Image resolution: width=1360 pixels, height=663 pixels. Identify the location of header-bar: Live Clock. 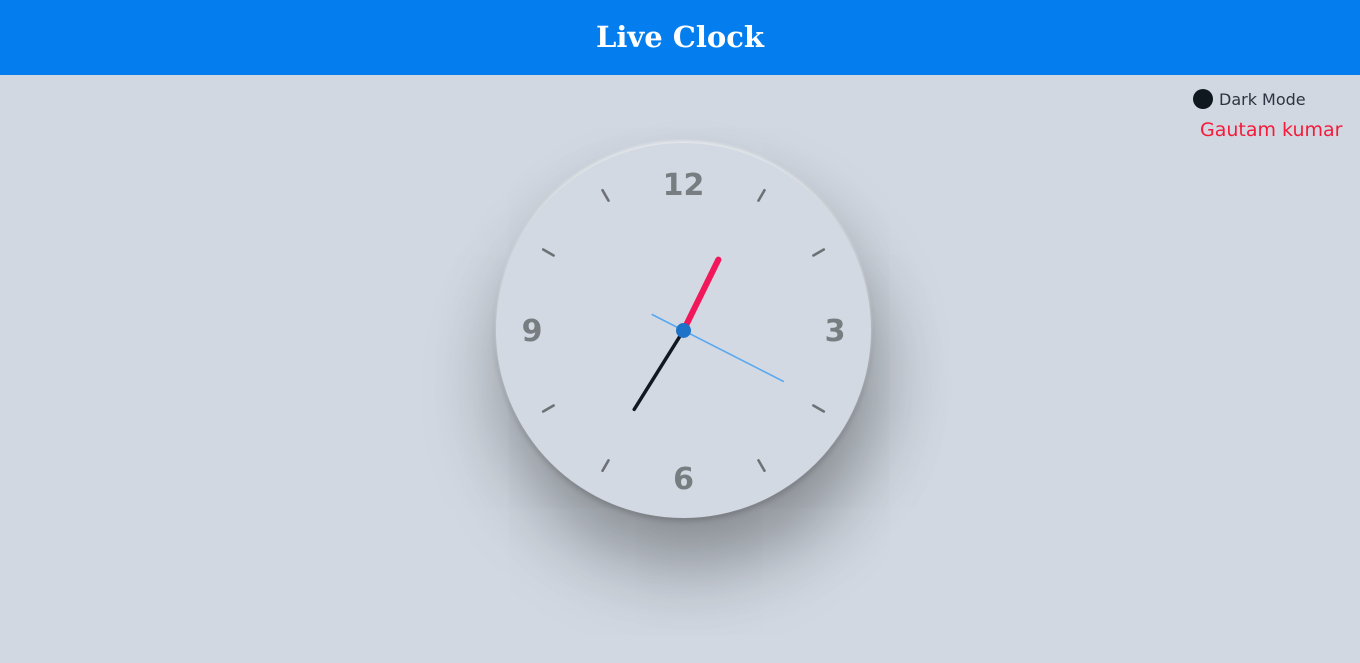
(680, 37).